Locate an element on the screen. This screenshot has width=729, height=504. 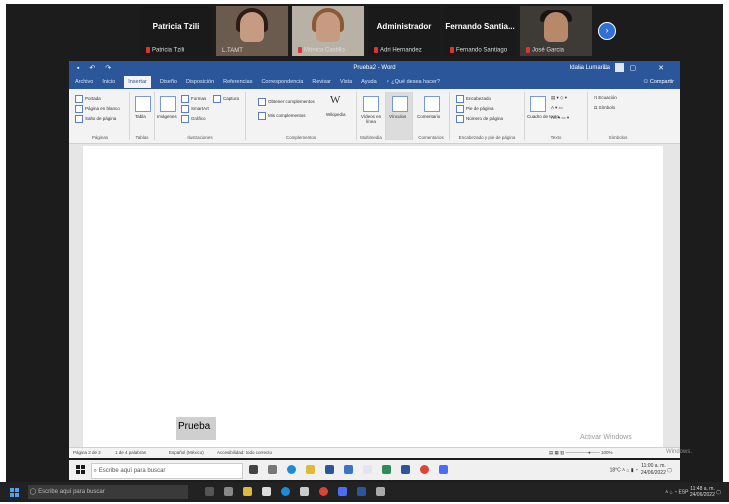
tab-referencias: Referencias is located at coordinates (237, 82).